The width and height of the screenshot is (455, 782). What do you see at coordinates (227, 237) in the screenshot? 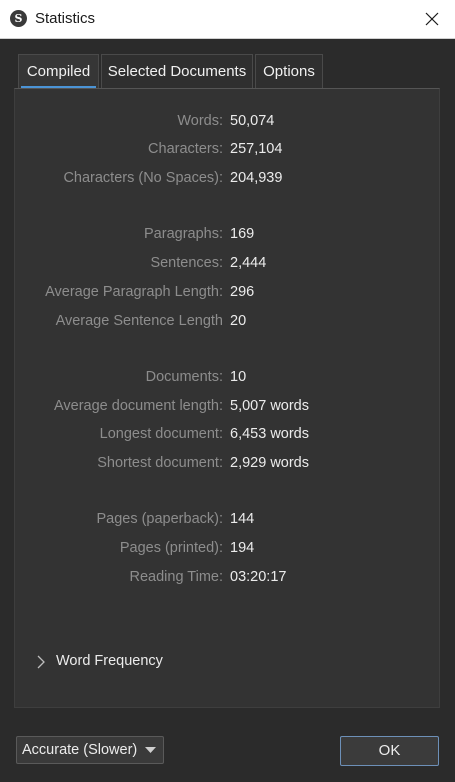
I see `stat-row-paragraphs: Paragraphs: 169` at bounding box center [227, 237].